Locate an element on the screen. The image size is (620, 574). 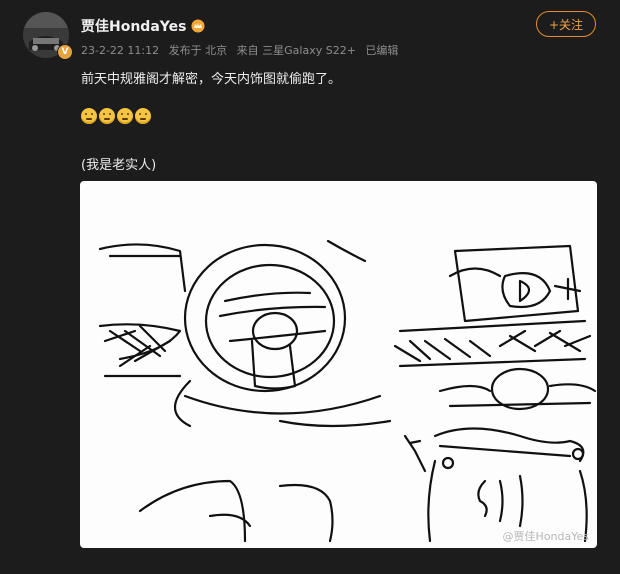
verified-badge-icon: V is located at coordinates (65, 52).